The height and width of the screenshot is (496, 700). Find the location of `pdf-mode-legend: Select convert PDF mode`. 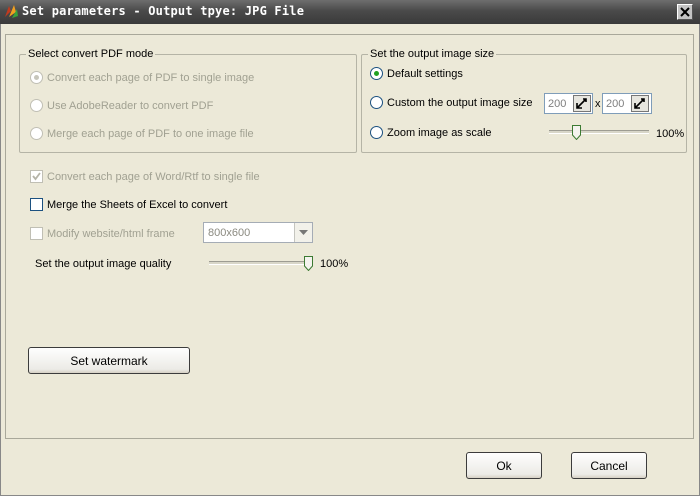

pdf-mode-legend: Select convert PDF mode is located at coordinates (91, 54).